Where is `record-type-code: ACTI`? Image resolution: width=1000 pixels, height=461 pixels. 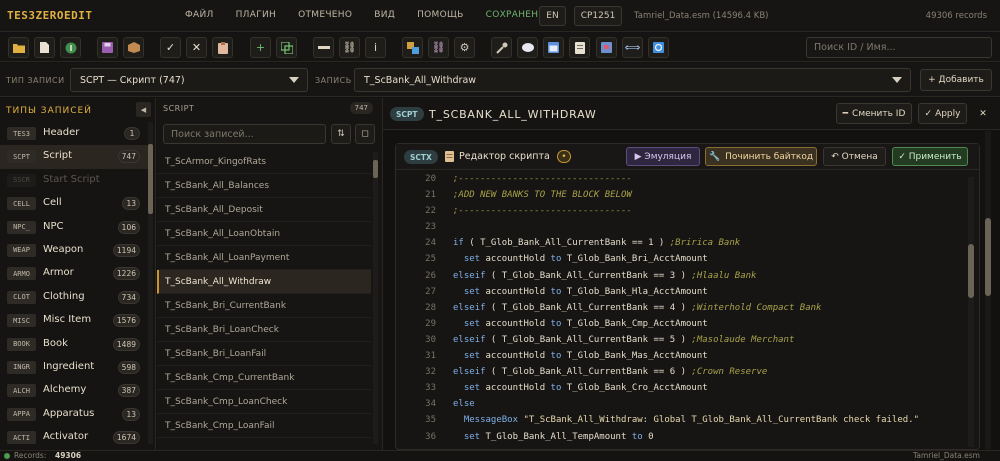
record-type-code: ACTI is located at coordinates (21, 438).